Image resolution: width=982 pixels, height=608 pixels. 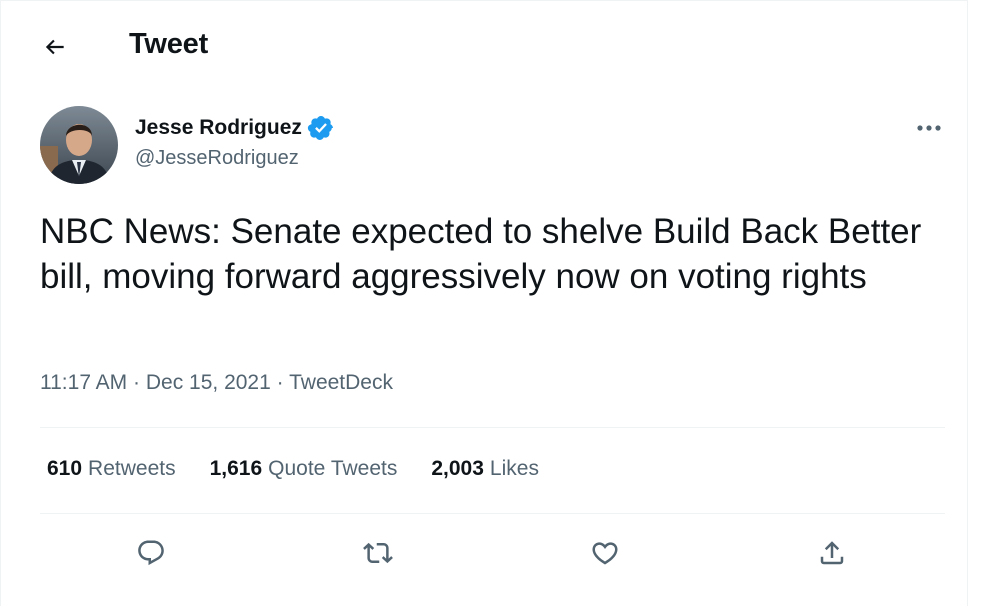 I want to click on author-name-row: Jesse Rodriguez, so click(x=235, y=128).